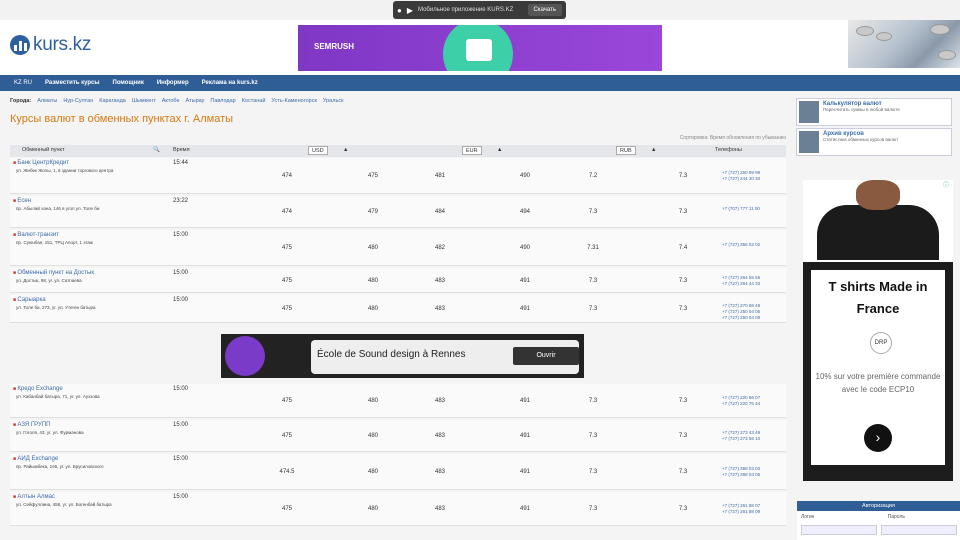  I want to click on city-link: Уральск, so click(333, 101).